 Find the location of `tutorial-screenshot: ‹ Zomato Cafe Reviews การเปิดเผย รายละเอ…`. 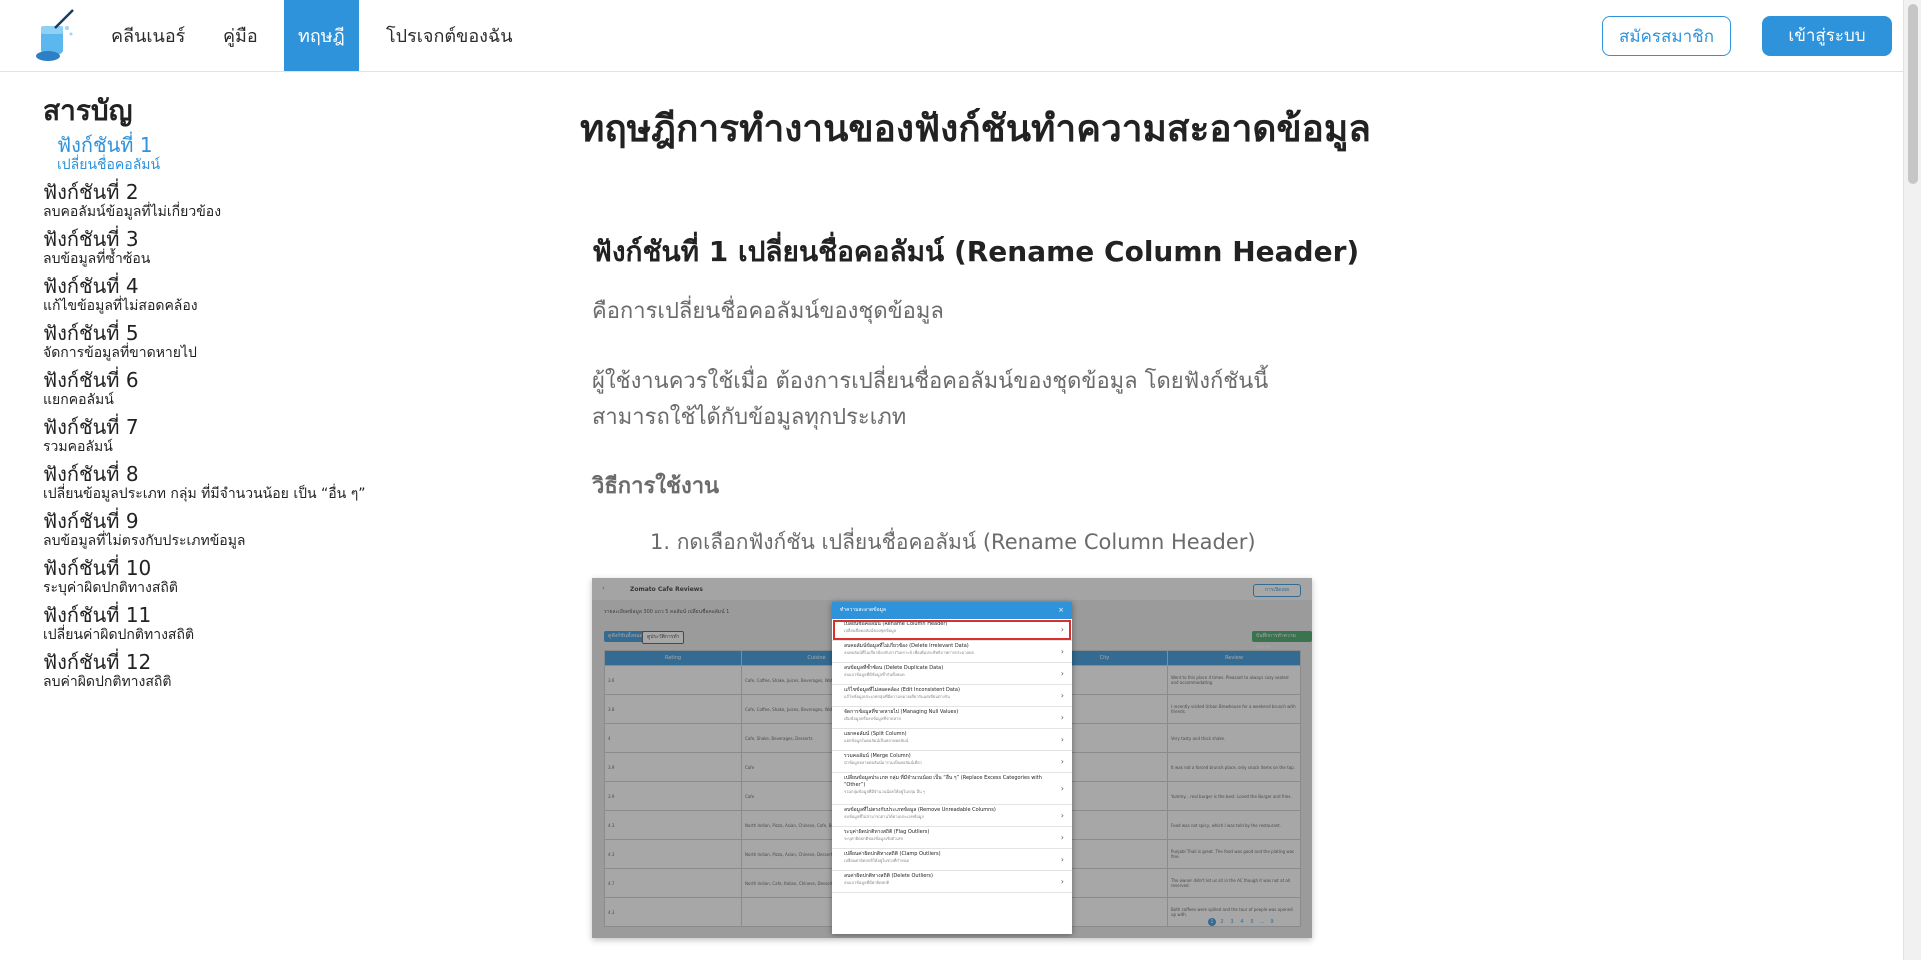

tutorial-screenshot: ‹ Zomato Cafe Reviews การเปิดเผย รายละเอ… is located at coordinates (952, 758).